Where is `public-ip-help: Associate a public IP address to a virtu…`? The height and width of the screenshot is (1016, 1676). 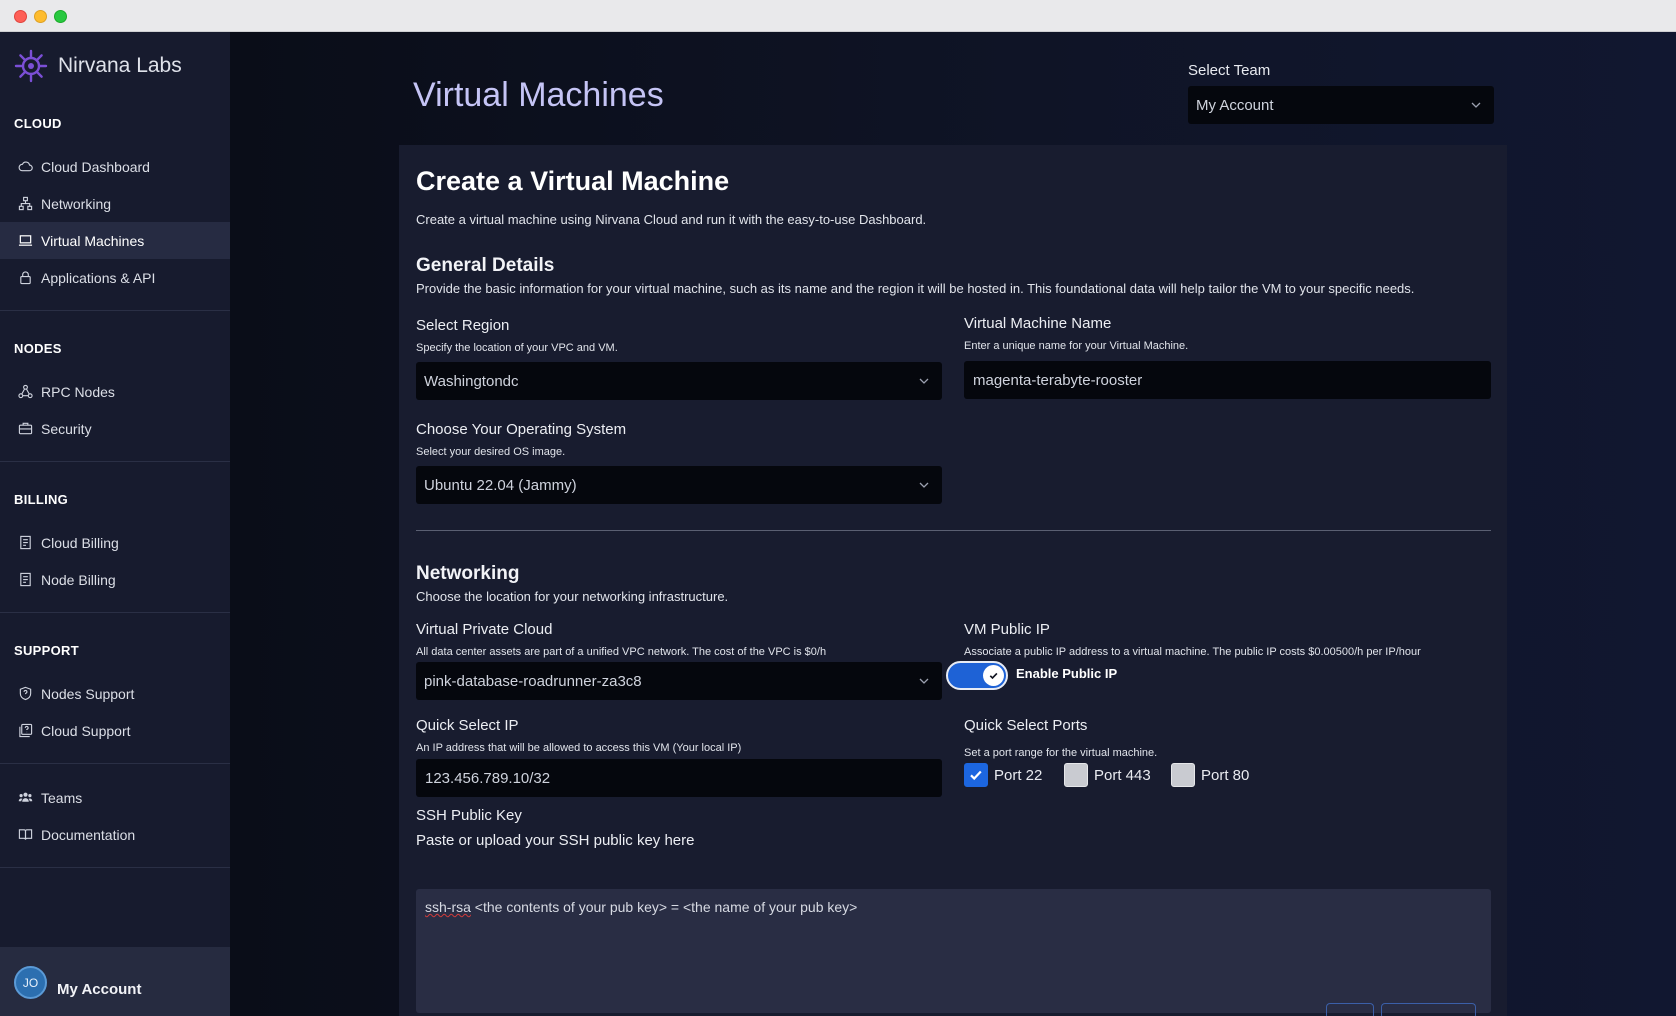
public-ip-help: Associate a public IP address to a virtu… is located at coordinates (1192, 652).